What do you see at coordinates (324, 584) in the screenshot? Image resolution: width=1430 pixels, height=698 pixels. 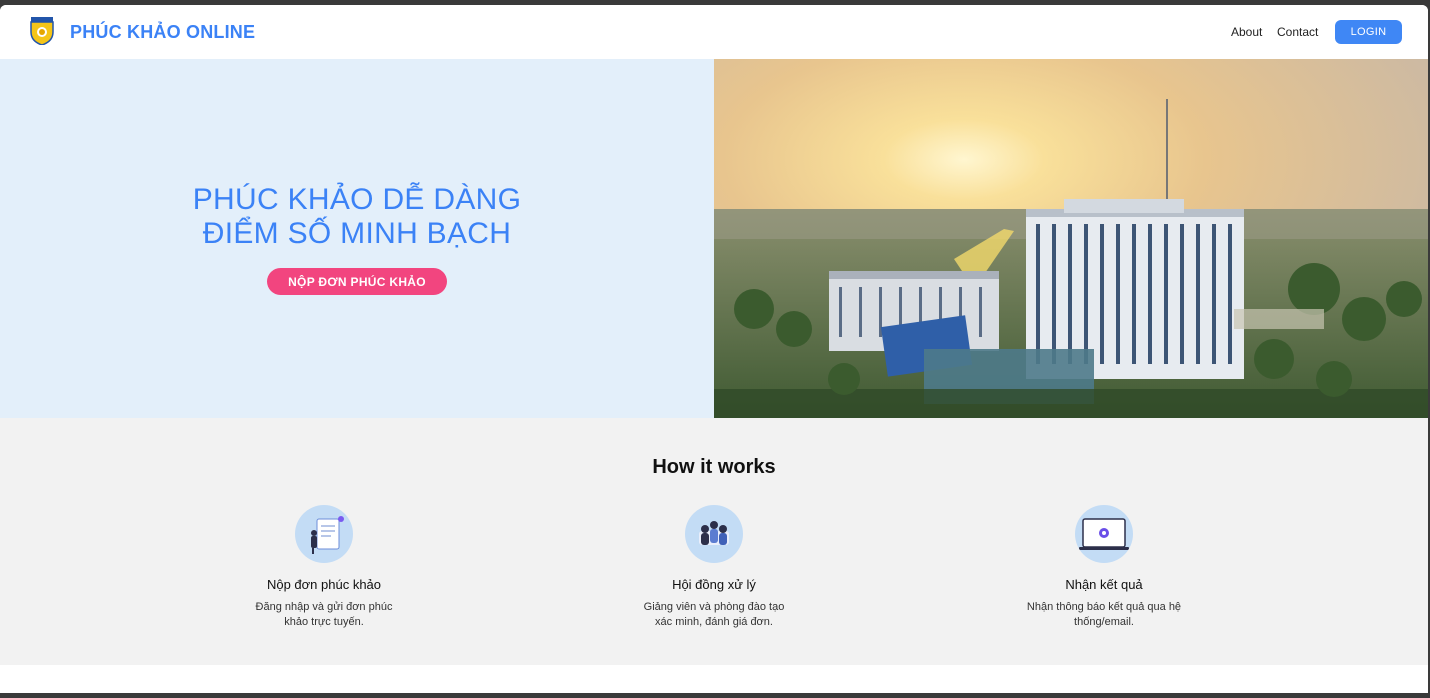 I see `step-title: Nộp đơn phúc khảo` at bounding box center [324, 584].